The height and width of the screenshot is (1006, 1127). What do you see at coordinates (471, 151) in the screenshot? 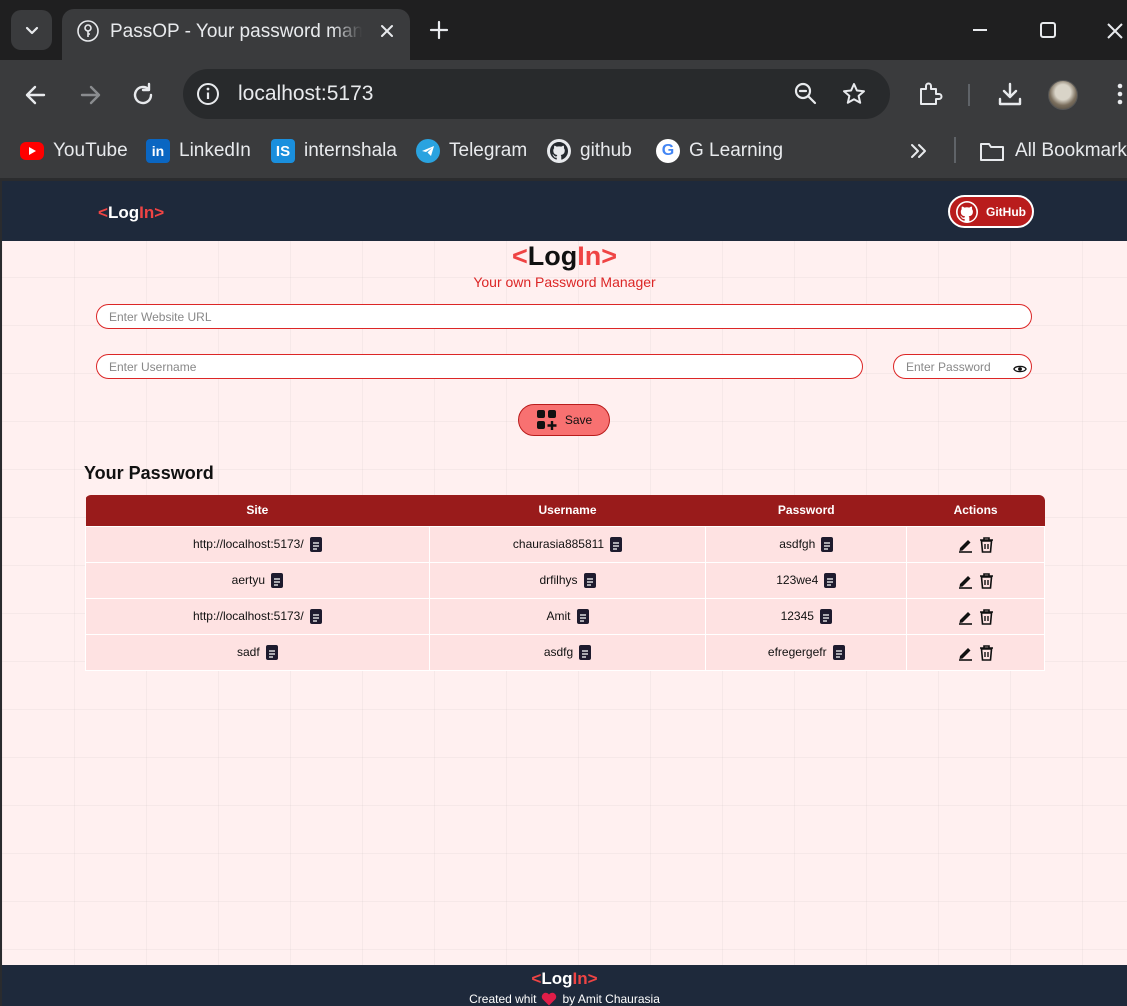
I see `bookmark-telegram: Telegram` at bounding box center [471, 151].